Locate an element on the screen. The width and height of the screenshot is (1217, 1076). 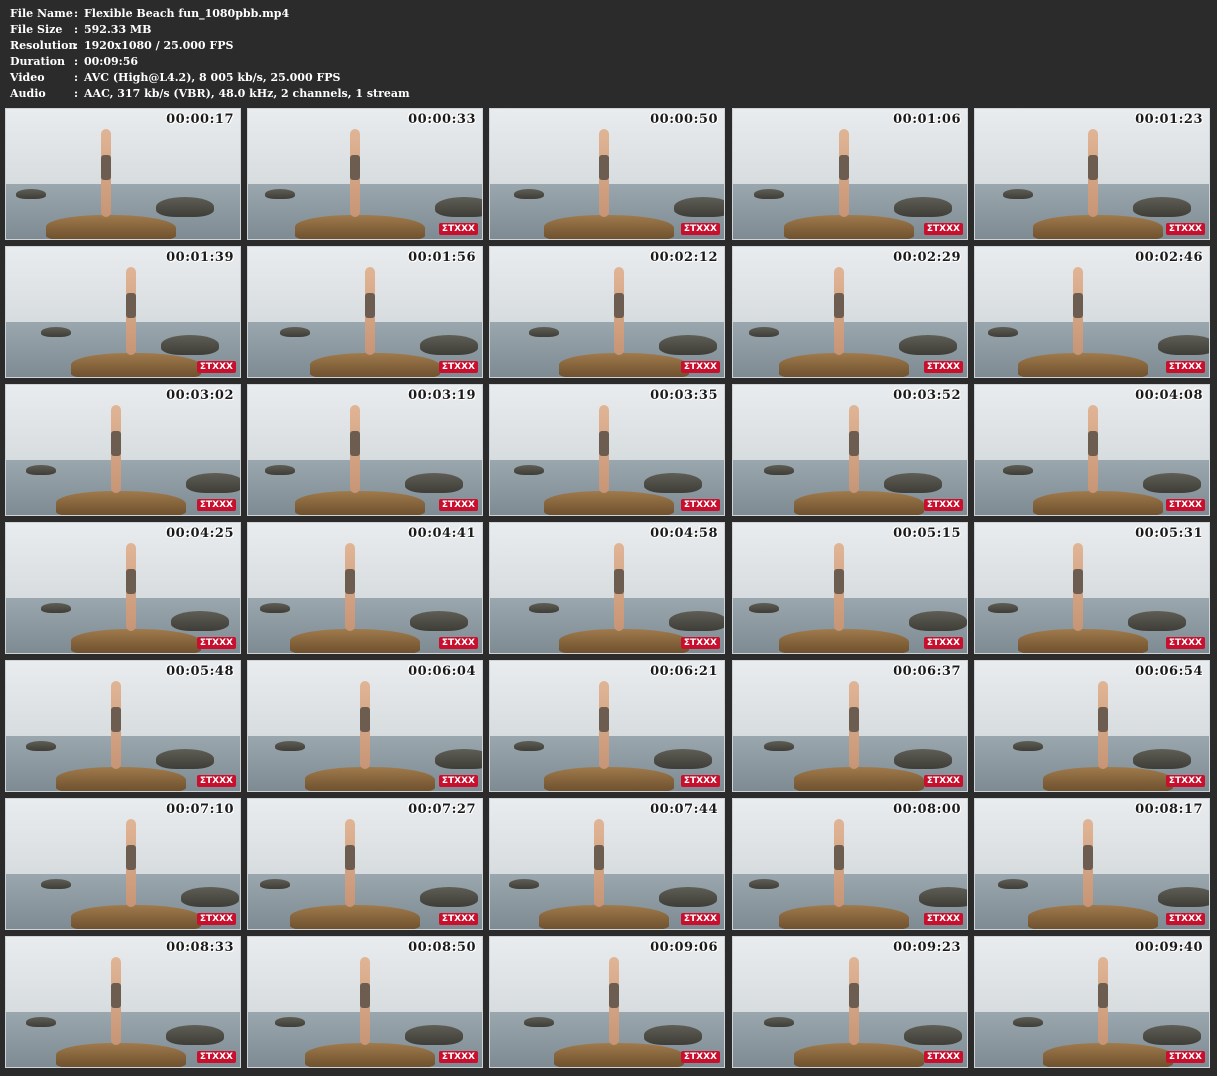
video-thumbnail: 00:02:46 ΣTXXX is located at coordinates (1092, 312).